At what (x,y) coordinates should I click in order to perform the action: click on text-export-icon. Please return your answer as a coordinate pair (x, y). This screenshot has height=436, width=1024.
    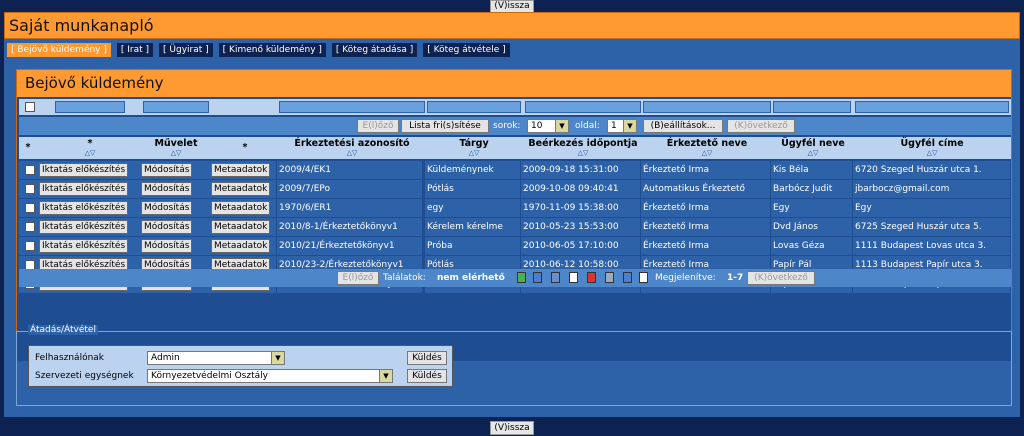
    Looking at the image, I should click on (573, 277).